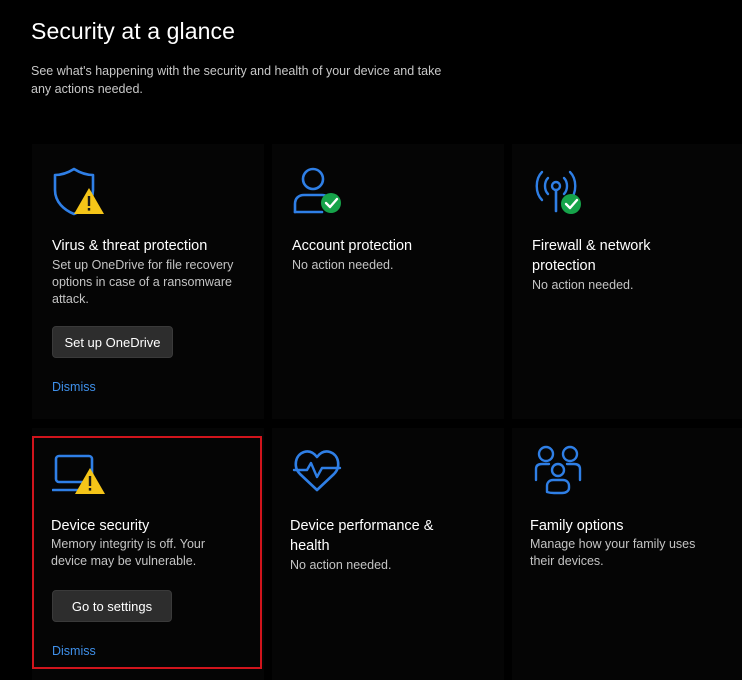 The height and width of the screenshot is (680, 742). Describe the element at coordinates (79, 478) in the screenshot. I see `laptop-warning-icon` at that location.